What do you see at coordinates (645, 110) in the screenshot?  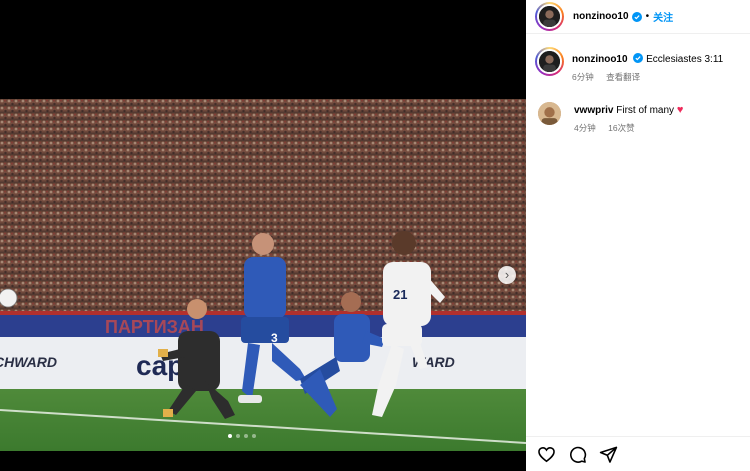 I see `comment-text: First of many` at bounding box center [645, 110].